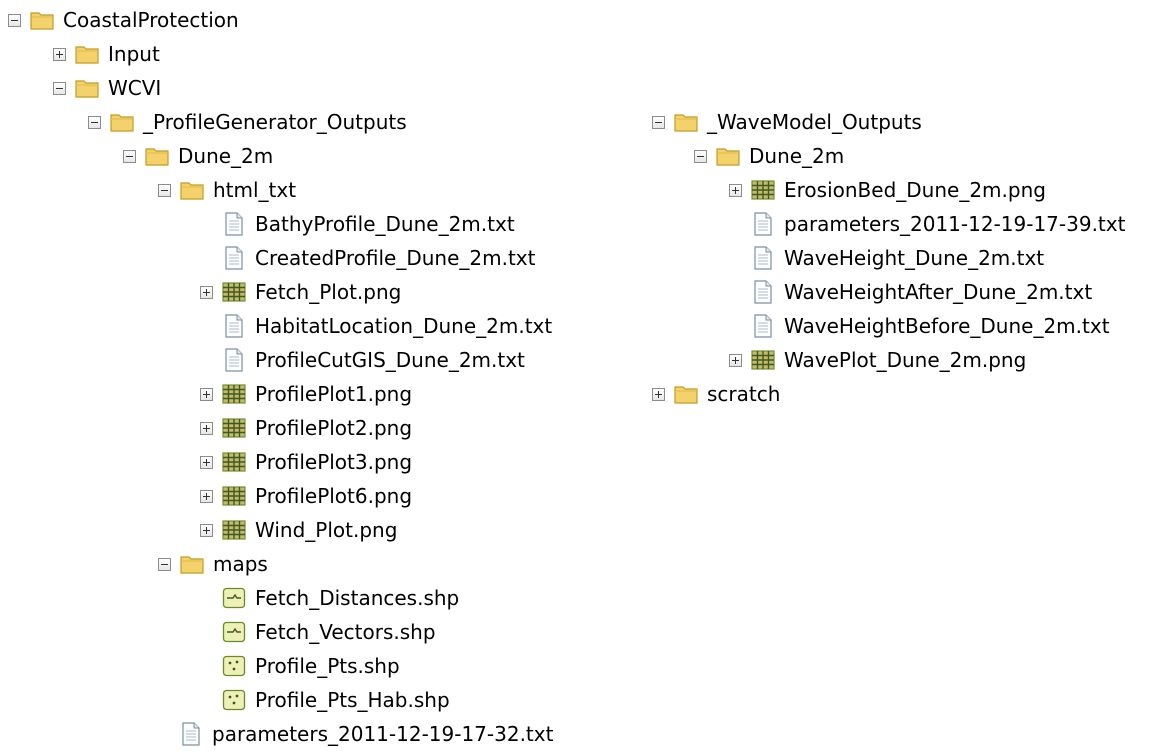 This screenshot has height=751, width=1151. I want to click on tree-node-file: parameters_2011-12-19-17-39.txt, so click(927, 224).